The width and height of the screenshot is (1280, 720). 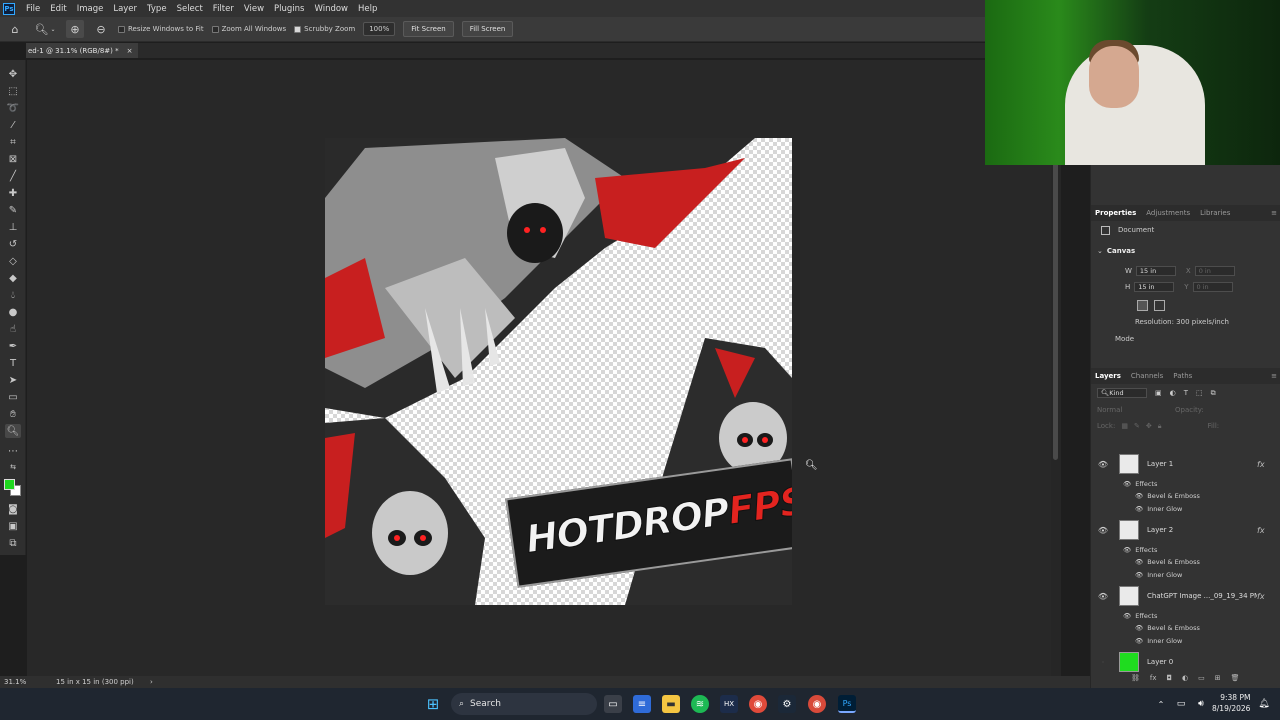 What do you see at coordinates (13, 159) in the screenshot?
I see `frame-tool-icon: ⊠` at bounding box center [13, 159].